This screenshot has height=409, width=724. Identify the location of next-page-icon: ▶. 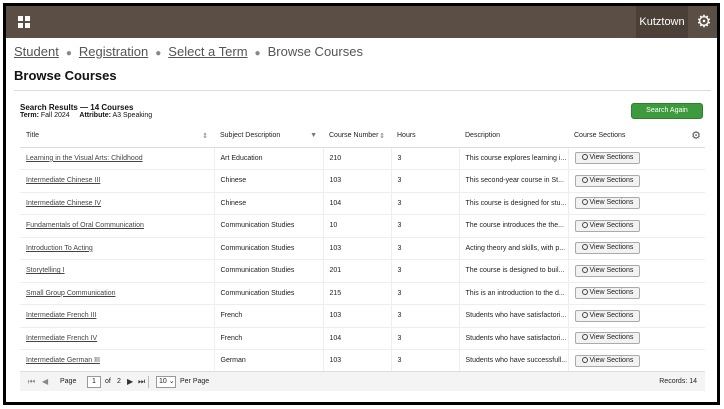
(130, 381).